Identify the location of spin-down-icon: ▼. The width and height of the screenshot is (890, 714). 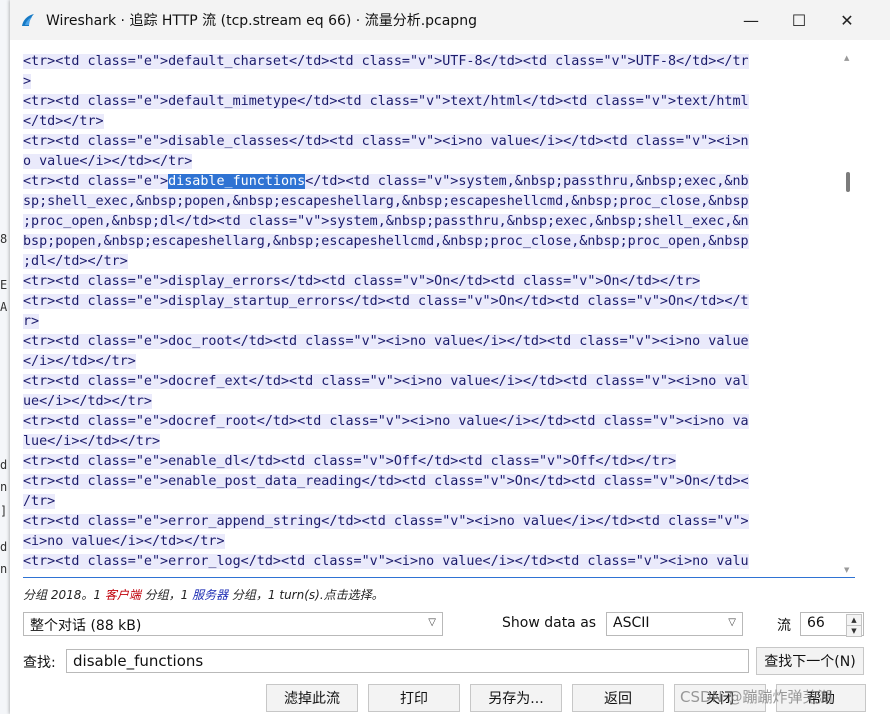
(854, 631).